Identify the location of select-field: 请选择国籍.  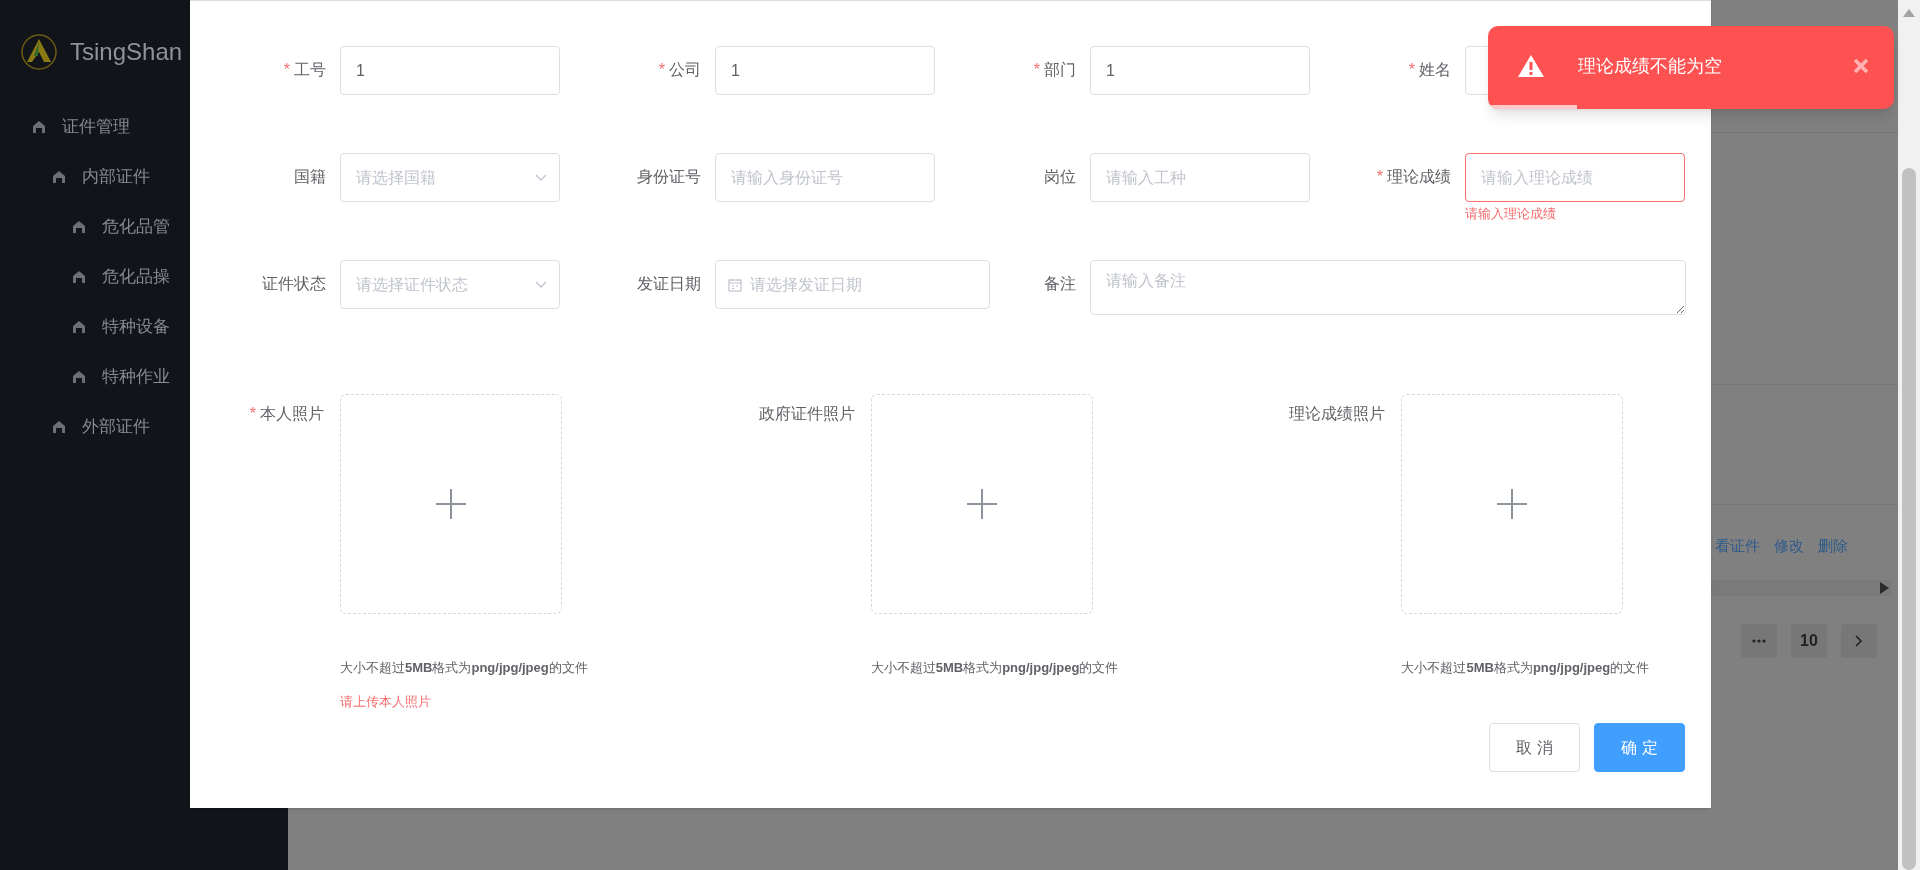
(450, 177).